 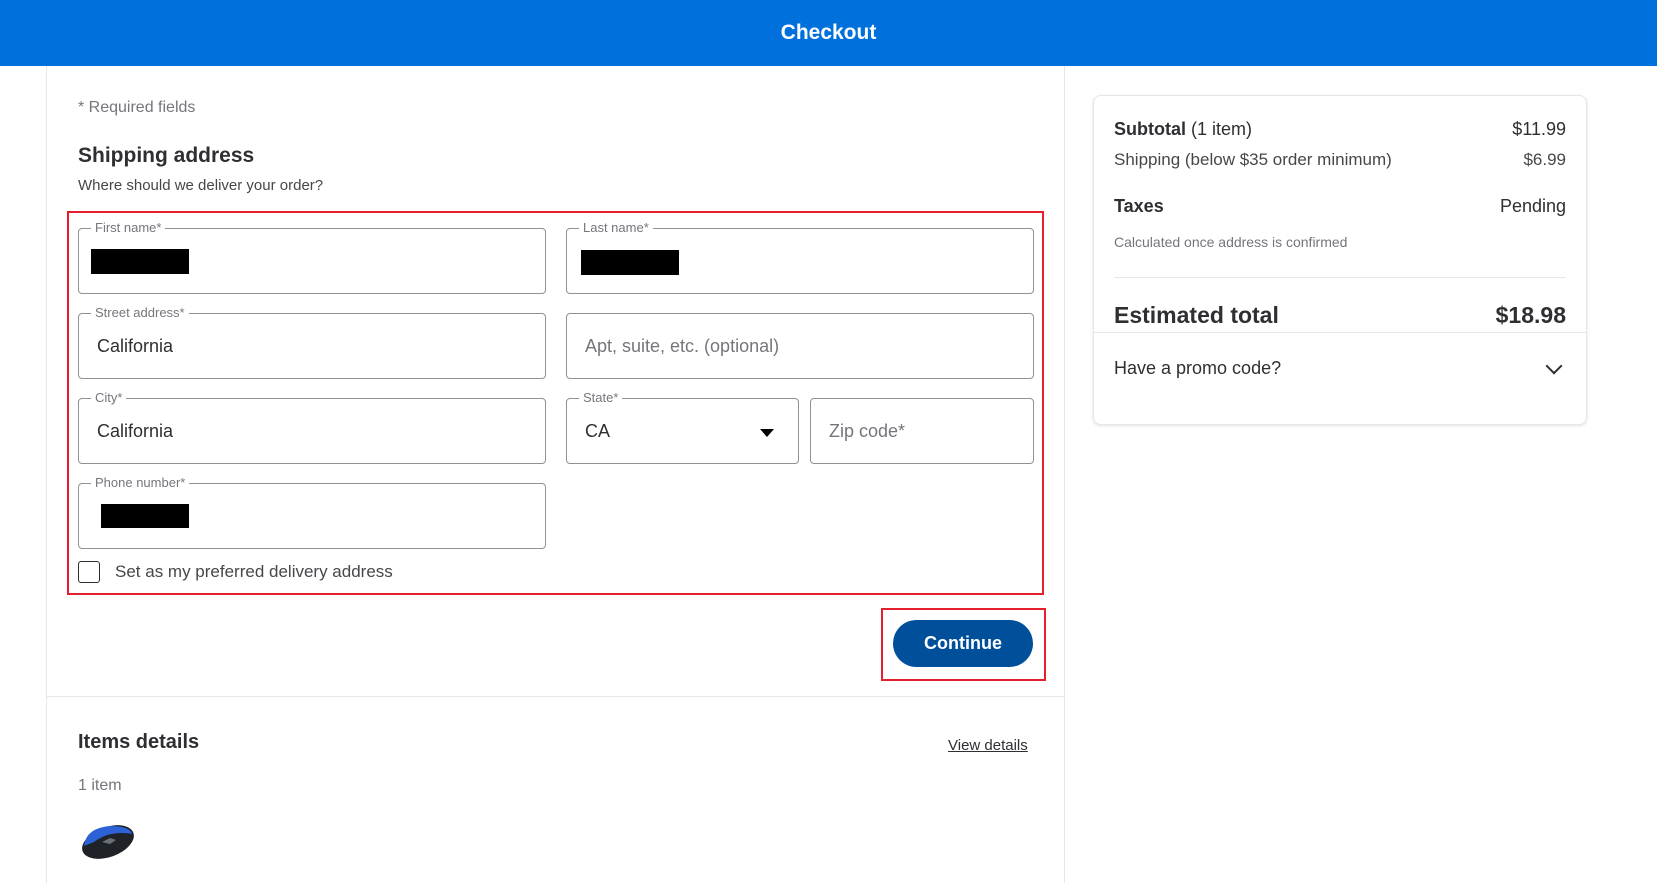 I want to click on last-name-label: Last name*, so click(x=616, y=227).